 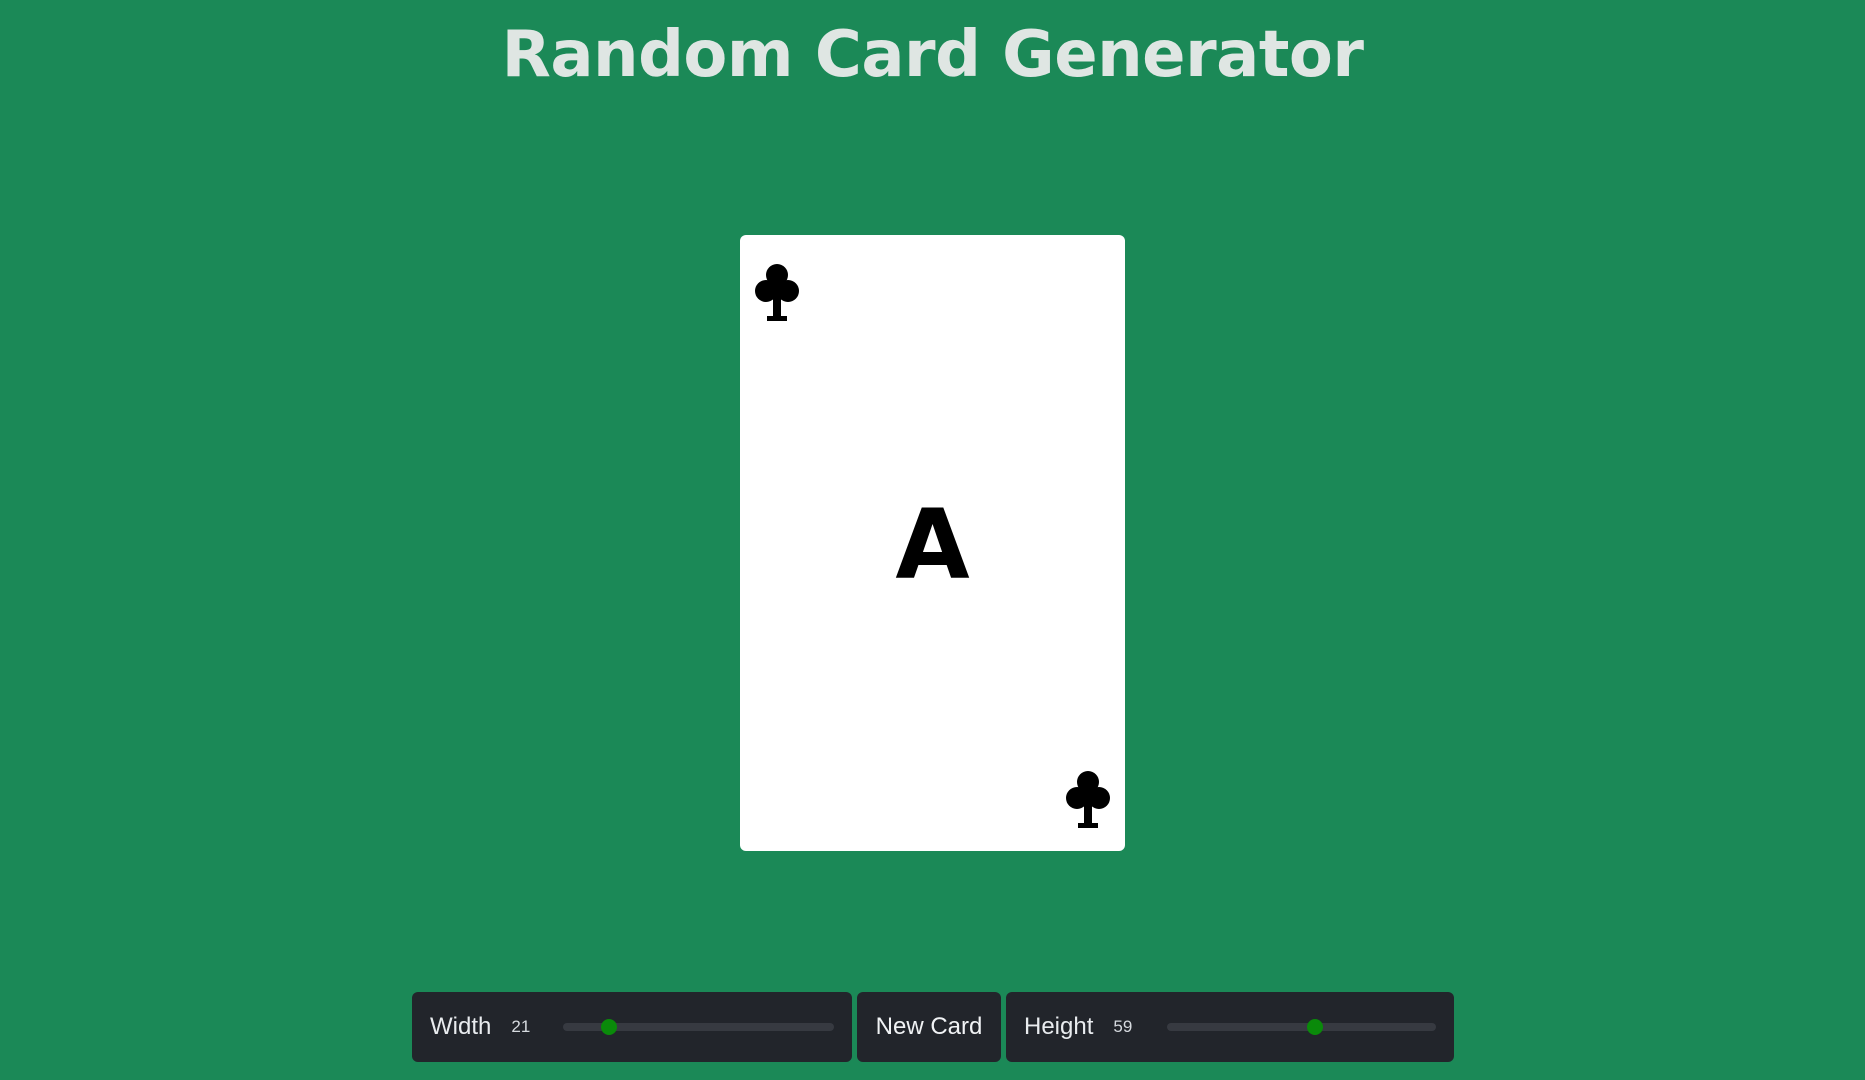 I want to click on playing-card: A, so click(x=932, y=543).